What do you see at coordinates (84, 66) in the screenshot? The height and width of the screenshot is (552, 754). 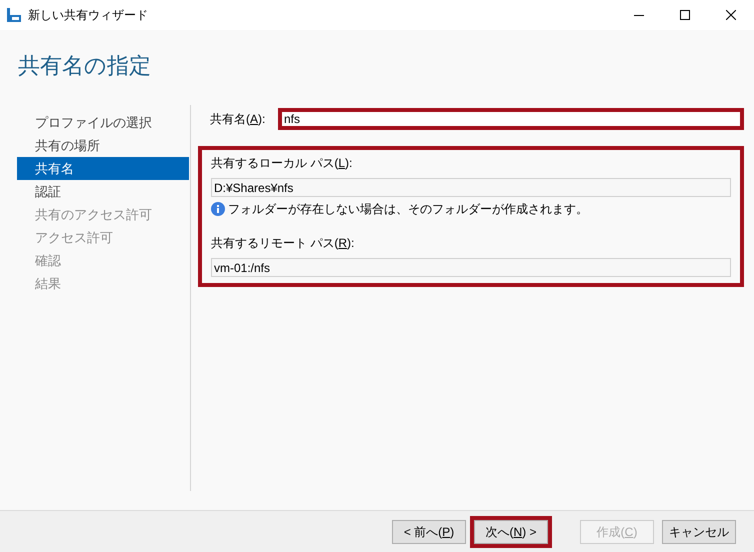 I see `page-title: 共有名の指定` at bounding box center [84, 66].